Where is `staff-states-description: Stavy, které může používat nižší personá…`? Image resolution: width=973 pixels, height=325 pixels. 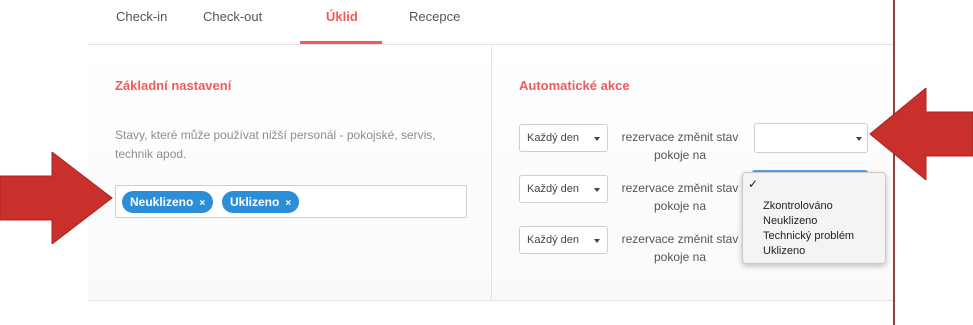 staff-states-description: Stavy, které může používat nižší personá… is located at coordinates (275, 144).